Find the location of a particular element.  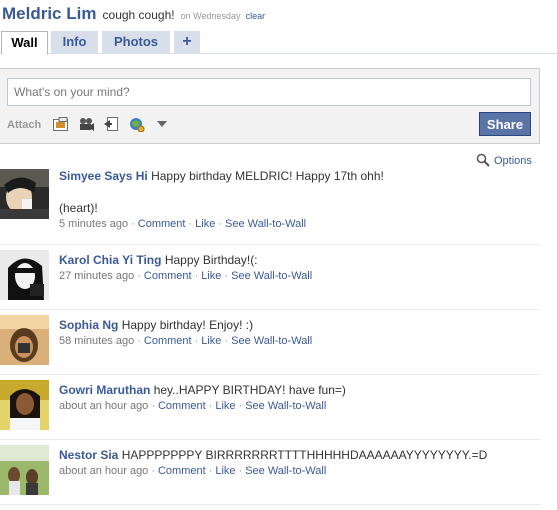

post-author: Simyee Says Hi is located at coordinates (103, 176).